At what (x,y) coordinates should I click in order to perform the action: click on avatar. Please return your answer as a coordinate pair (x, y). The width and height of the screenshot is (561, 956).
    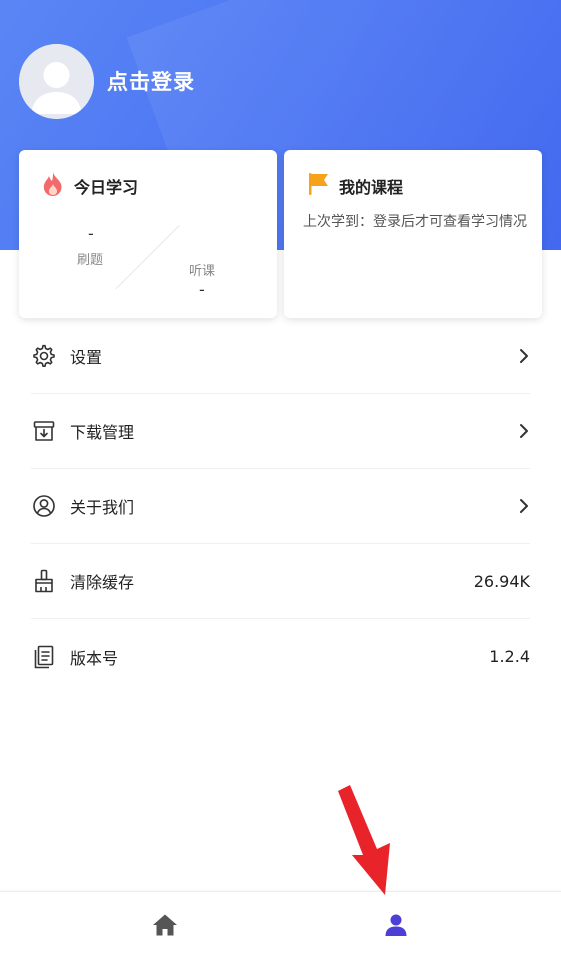
    Looking at the image, I should click on (56, 81).